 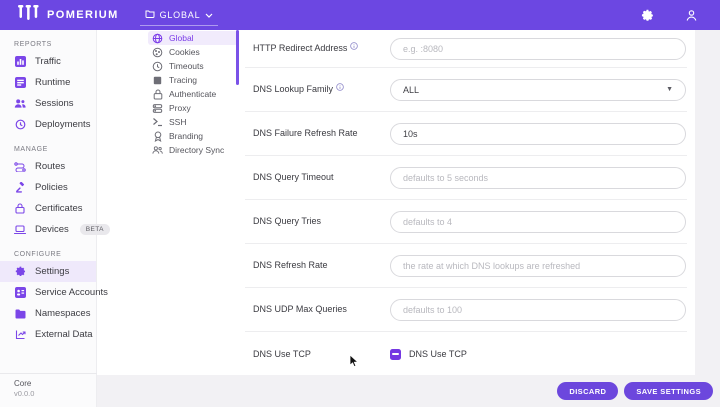 I want to click on sidebar-item-certificates: Certificates, so click(x=48, y=208).